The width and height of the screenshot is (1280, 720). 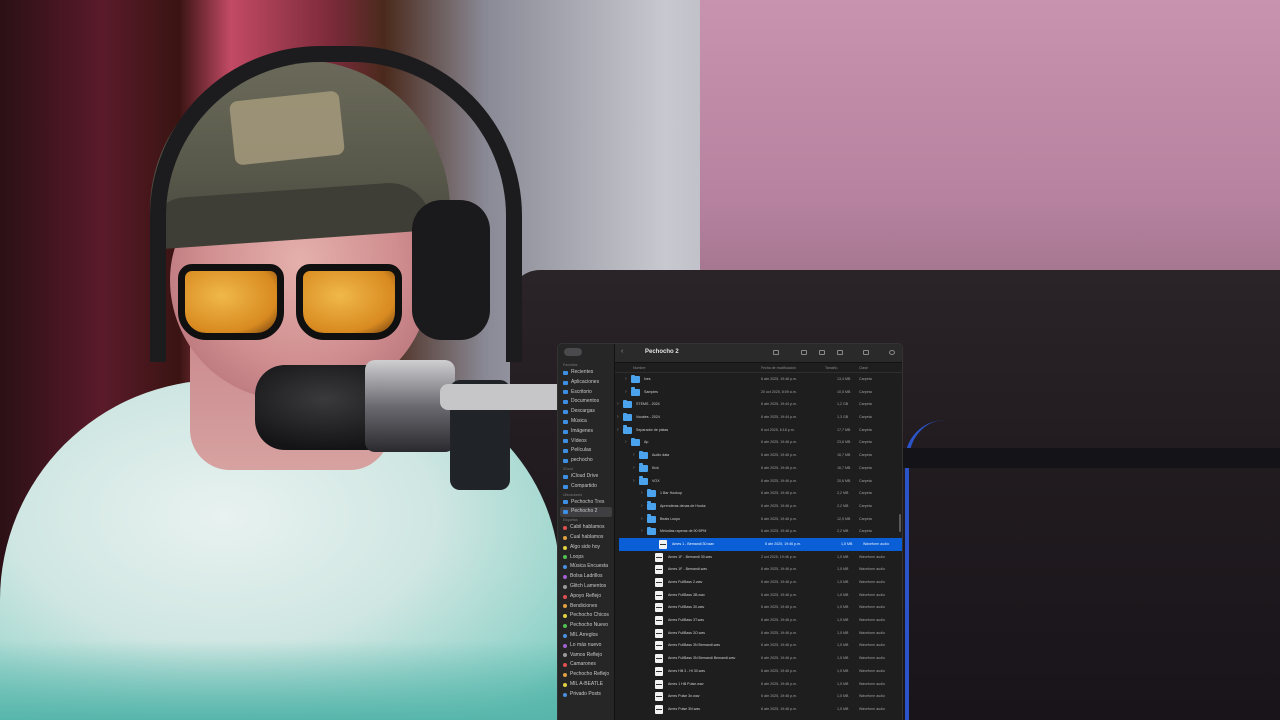 I want to click on sidebar-item-favorite: Vídeos, so click(x=586, y=442).